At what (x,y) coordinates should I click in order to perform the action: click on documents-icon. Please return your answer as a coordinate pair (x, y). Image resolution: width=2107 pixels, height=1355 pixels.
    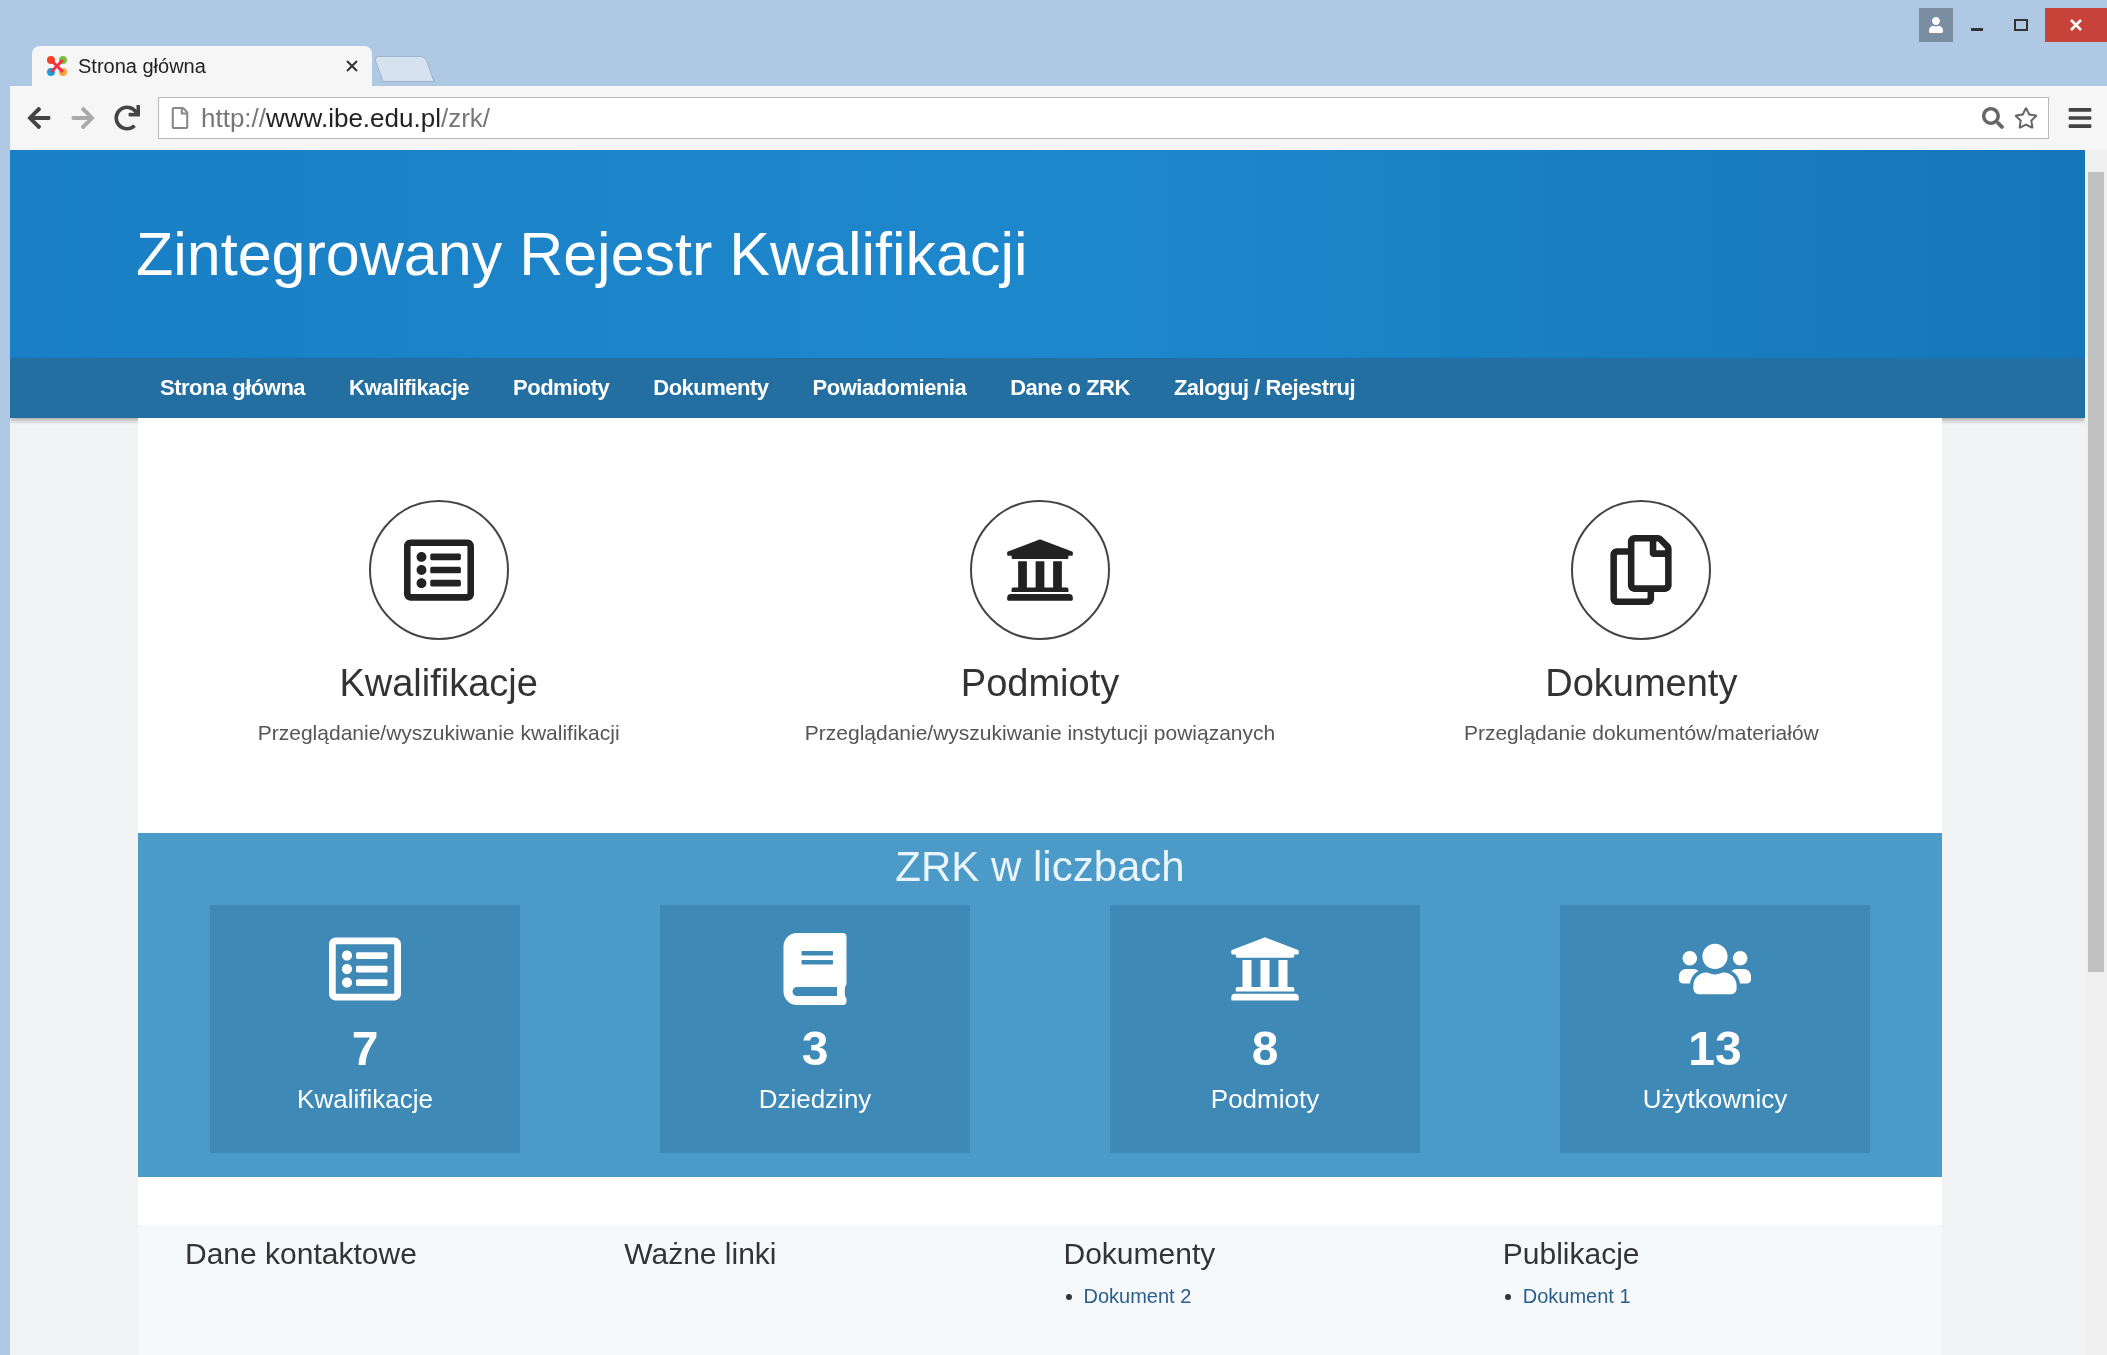
    Looking at the image, I should click on (1641, 570).